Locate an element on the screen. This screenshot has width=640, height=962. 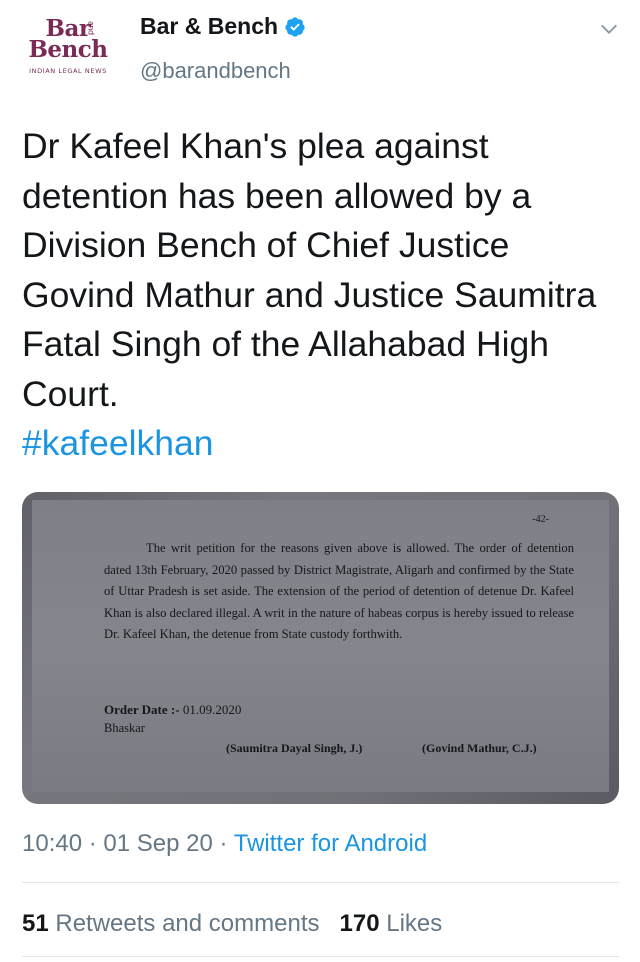
order-date-value: 01.09.2020 is located at coordinates (212, 709).